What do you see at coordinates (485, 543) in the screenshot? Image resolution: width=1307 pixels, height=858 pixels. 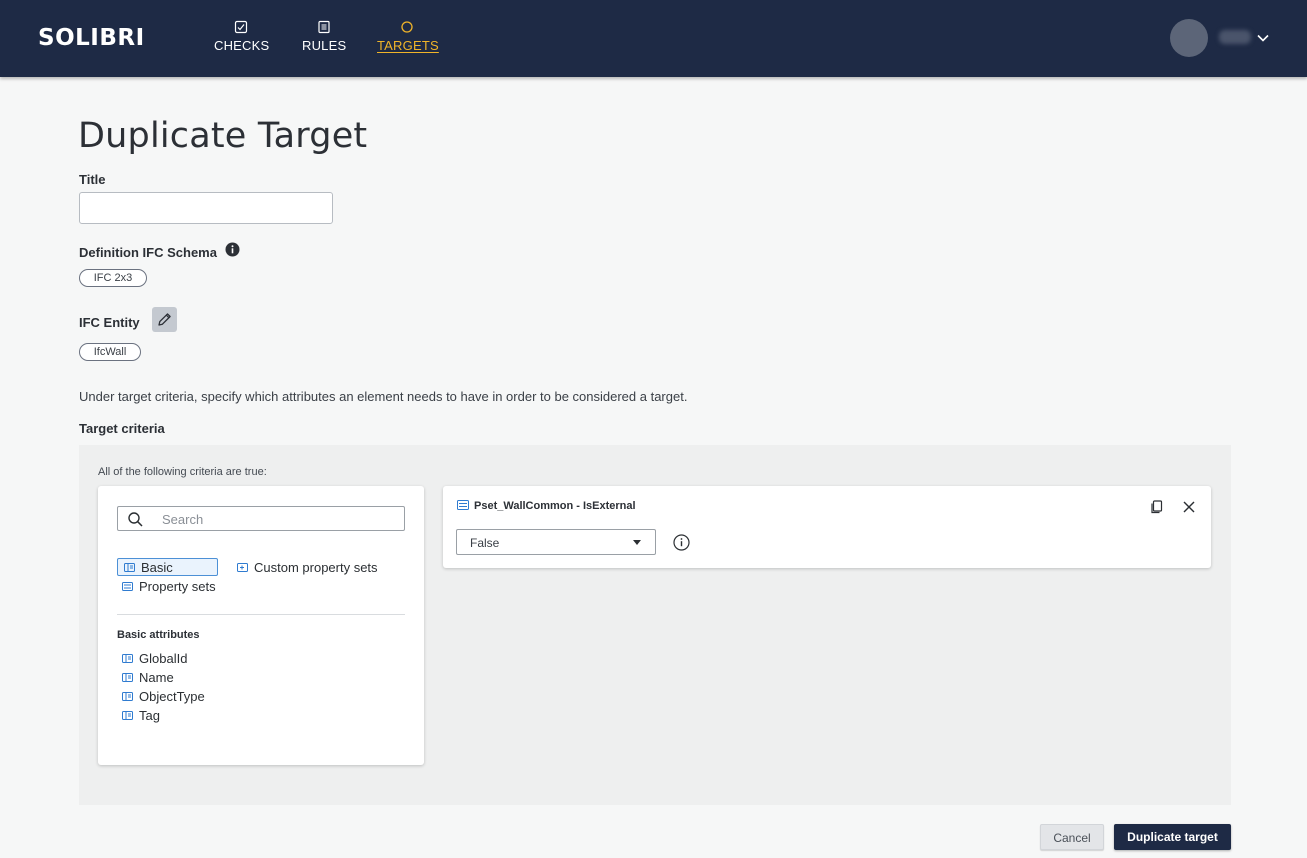 I see `criterion-value: False` at bounding box center [485, 543].